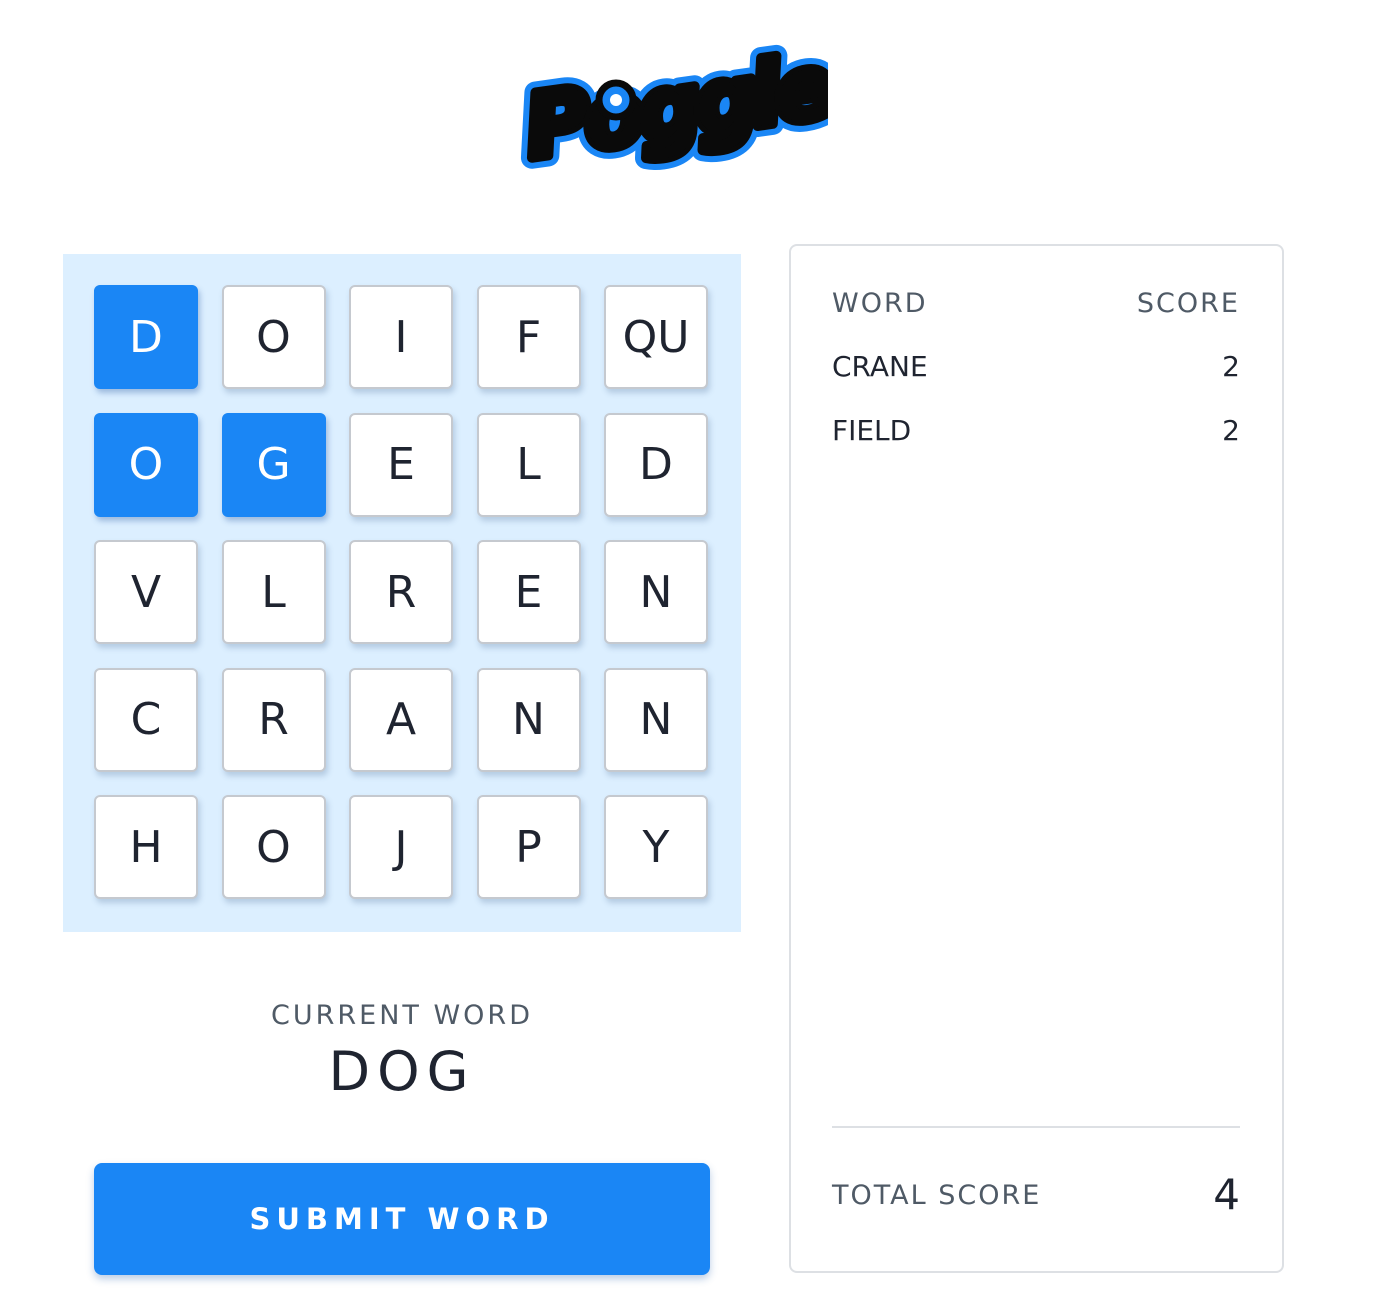  Describe the element at coordinates (1036, 303) in the screenshot. I see `score-table-header: WORD SCORE` at that location.